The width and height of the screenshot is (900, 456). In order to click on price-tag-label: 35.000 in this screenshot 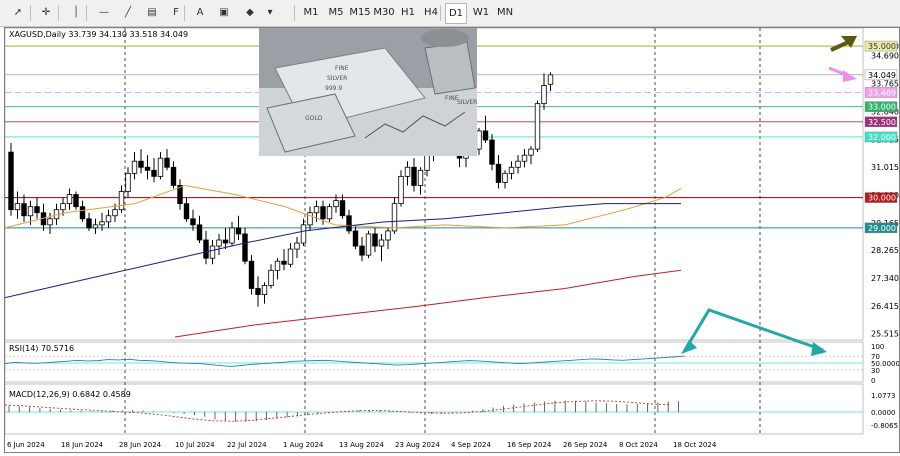, I will do `click(882, 46)`.